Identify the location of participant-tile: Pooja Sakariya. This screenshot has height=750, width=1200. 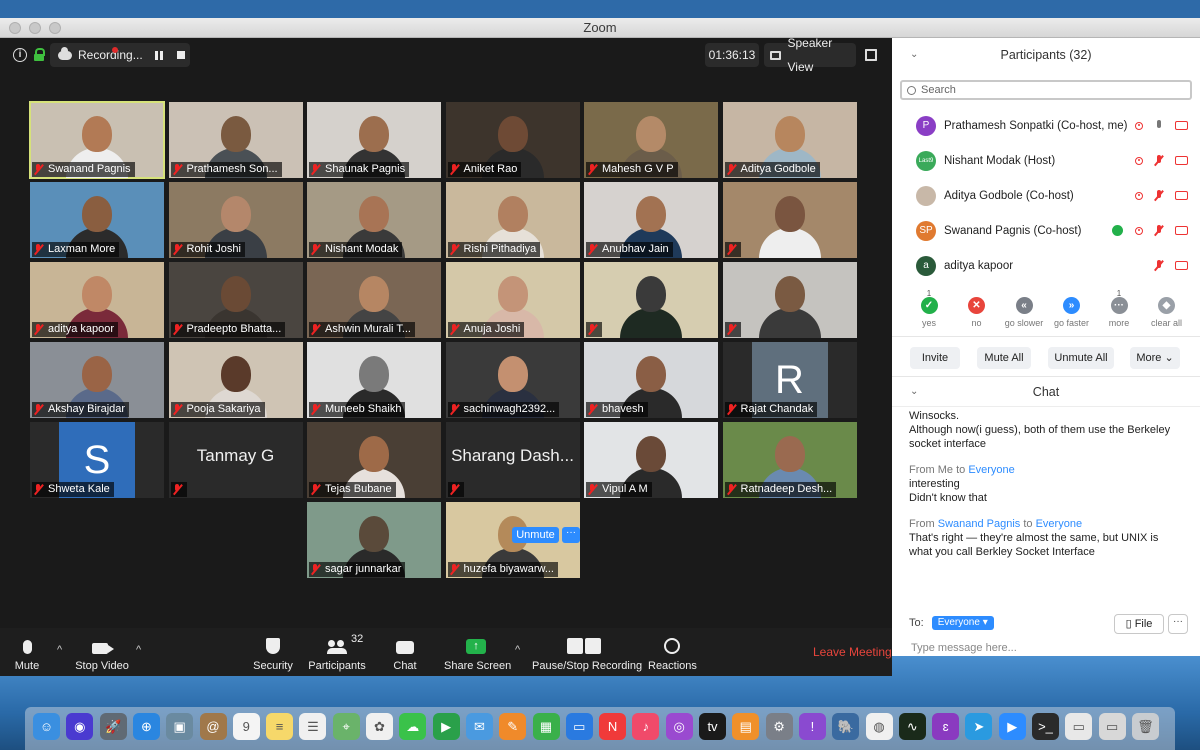
(235, 380).